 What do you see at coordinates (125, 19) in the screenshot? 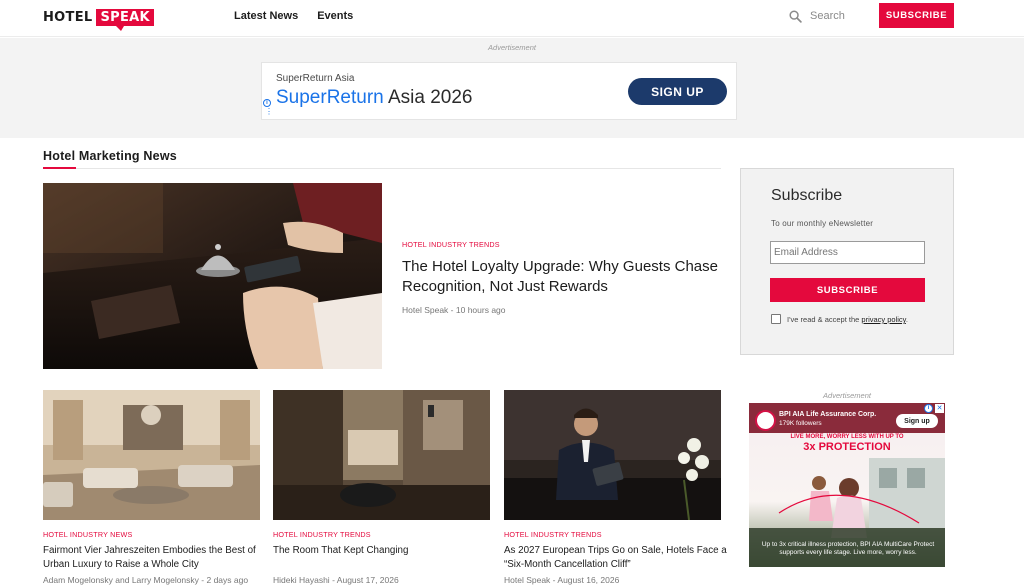
I see `logo-word-speak: SPEAK` at bounding box center [125, 19].